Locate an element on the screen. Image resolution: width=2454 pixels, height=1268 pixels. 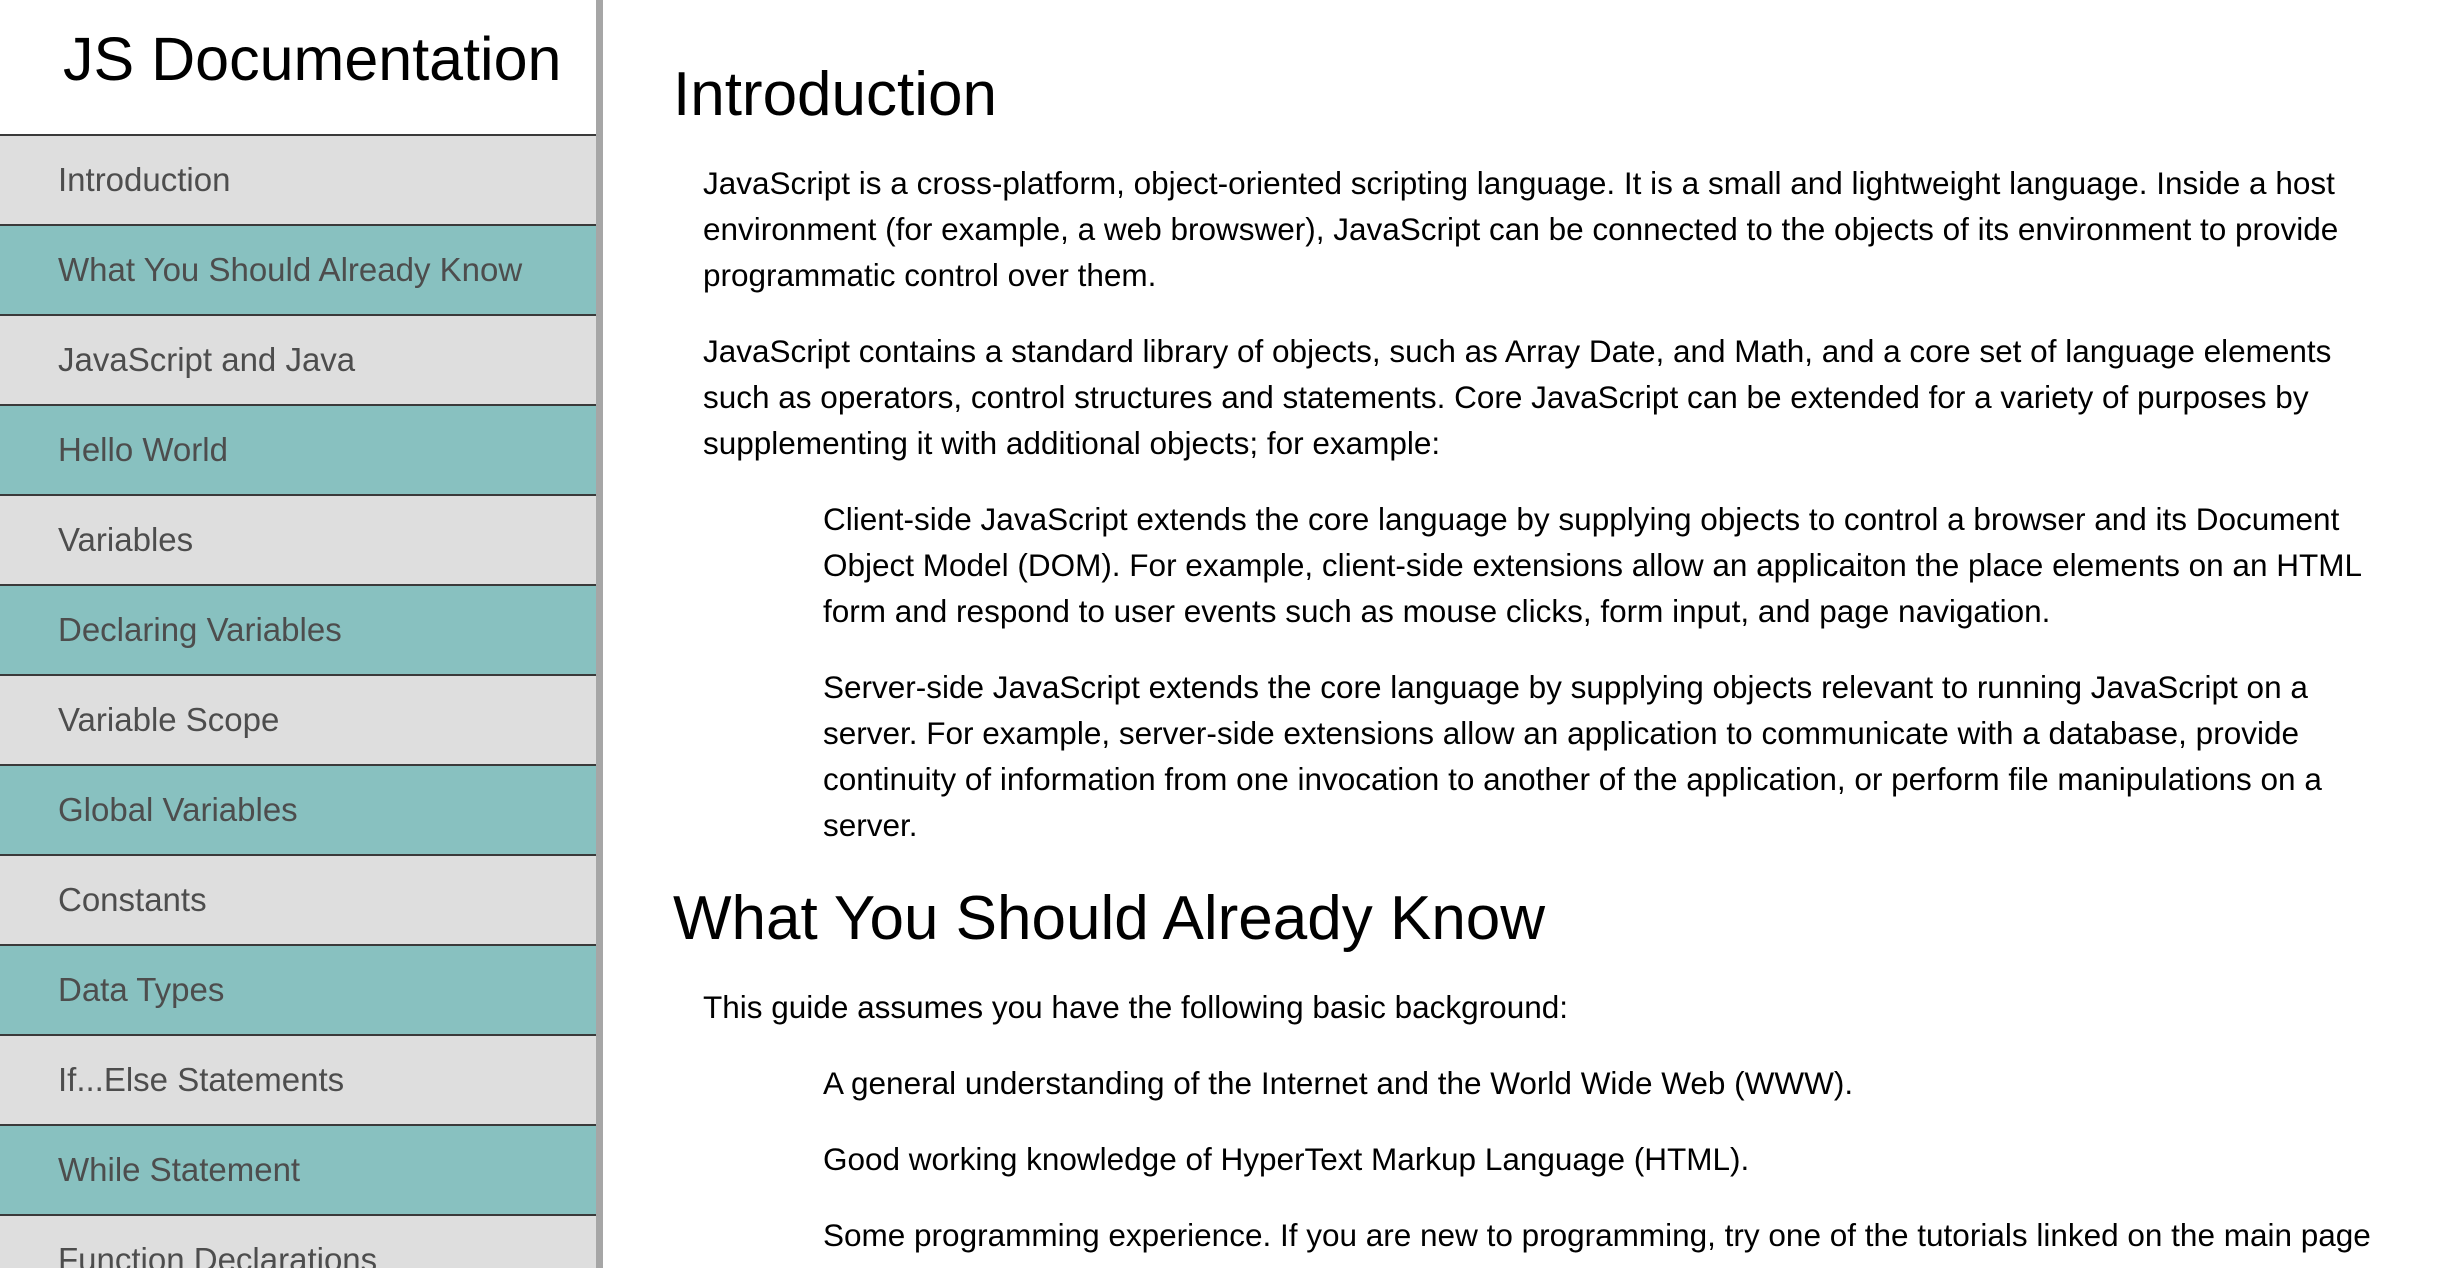
nav-link-what-you-should-already-know: What You Should Already Know is located at coordinates (298, 271).